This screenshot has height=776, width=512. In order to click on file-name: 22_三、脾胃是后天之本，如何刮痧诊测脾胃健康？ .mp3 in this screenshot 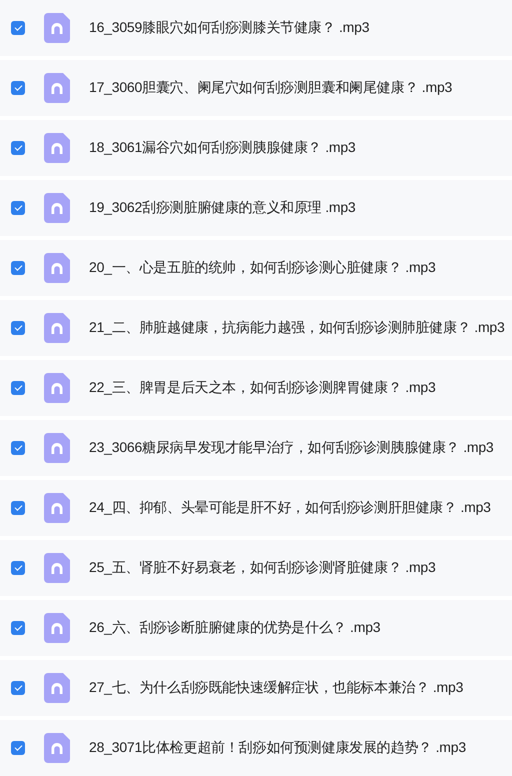, I will do `click(262, 388)`.